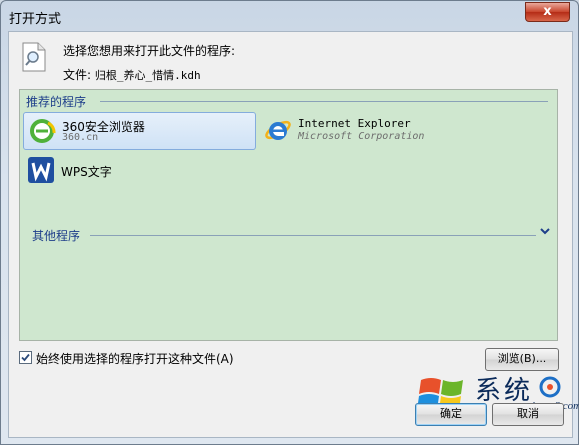 Image resolution: width=579 pixels, height=445 pixels. I want to click on checkmark-icon, so click(25, 357).